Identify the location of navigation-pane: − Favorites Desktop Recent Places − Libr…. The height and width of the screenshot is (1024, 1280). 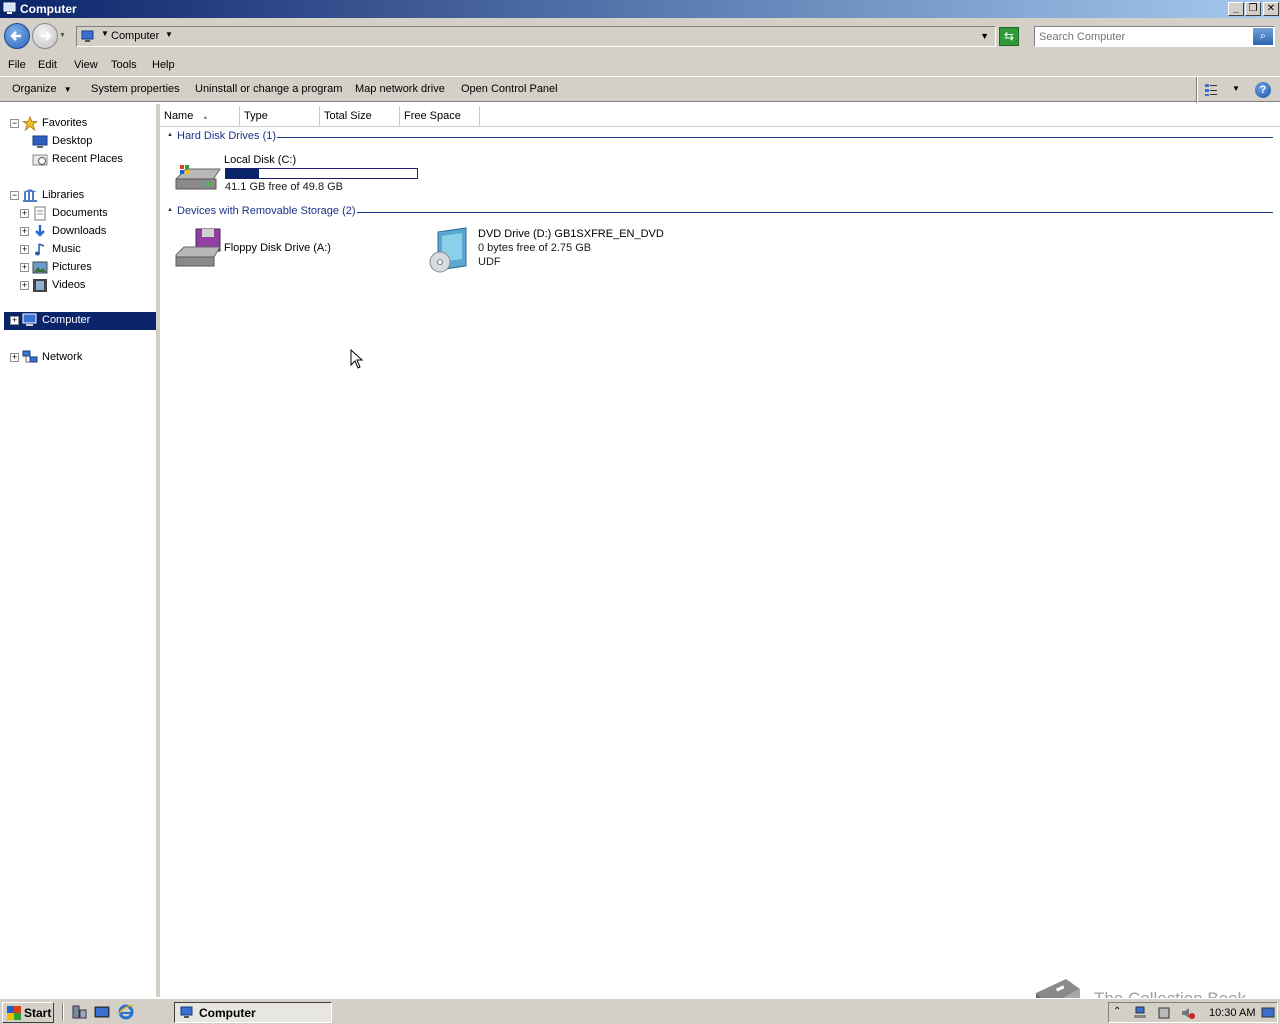
(78, 550).